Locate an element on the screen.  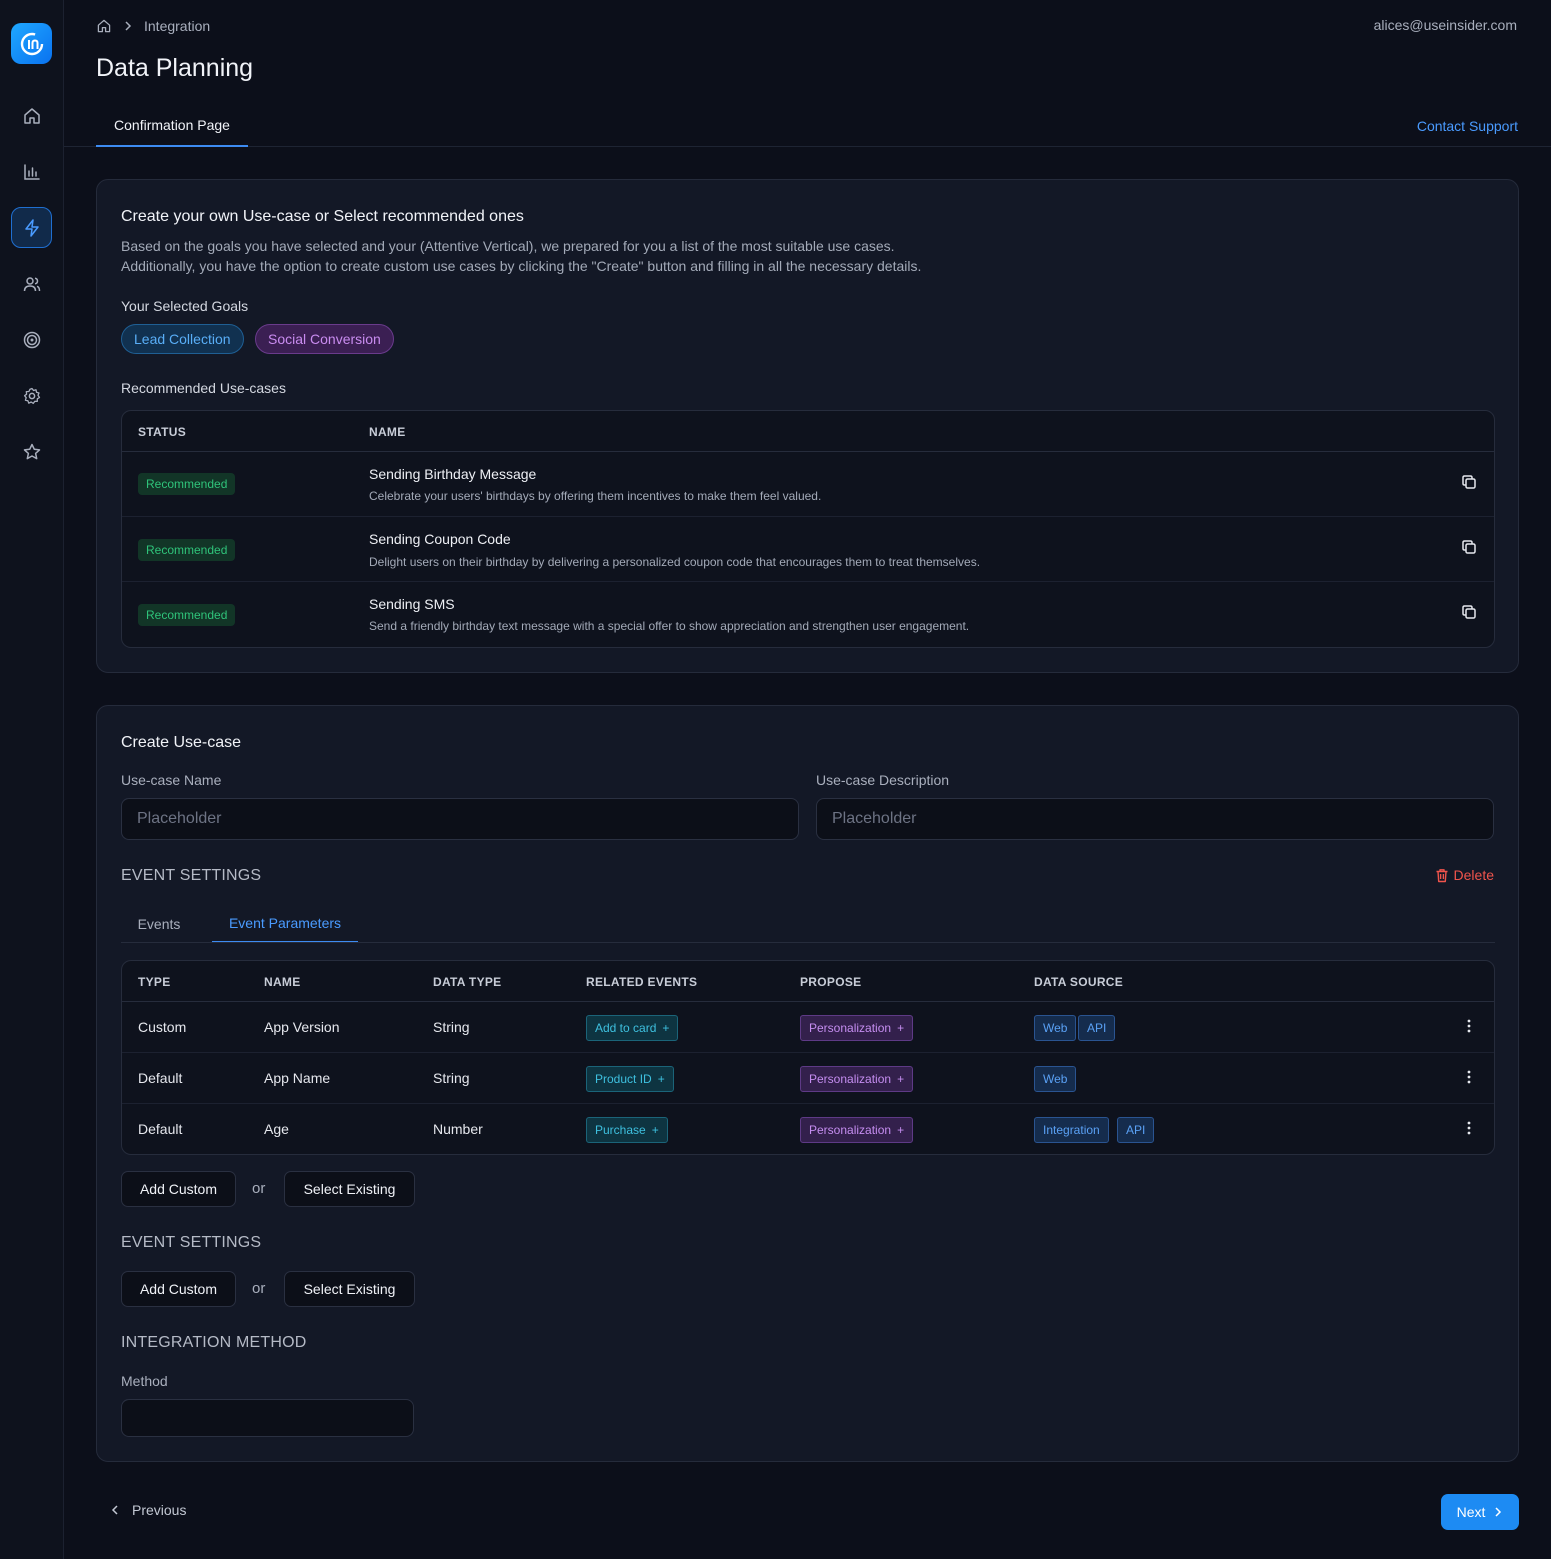
add-custom-event-button: Add Custom is located at coordinates (178, 1289).